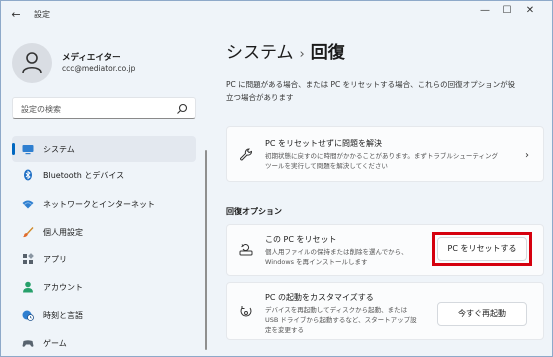  What do you see at coordinates (206, 250) in the screenshot?
I see `sidebar-scrollbar` at bounding box center [206, 250].